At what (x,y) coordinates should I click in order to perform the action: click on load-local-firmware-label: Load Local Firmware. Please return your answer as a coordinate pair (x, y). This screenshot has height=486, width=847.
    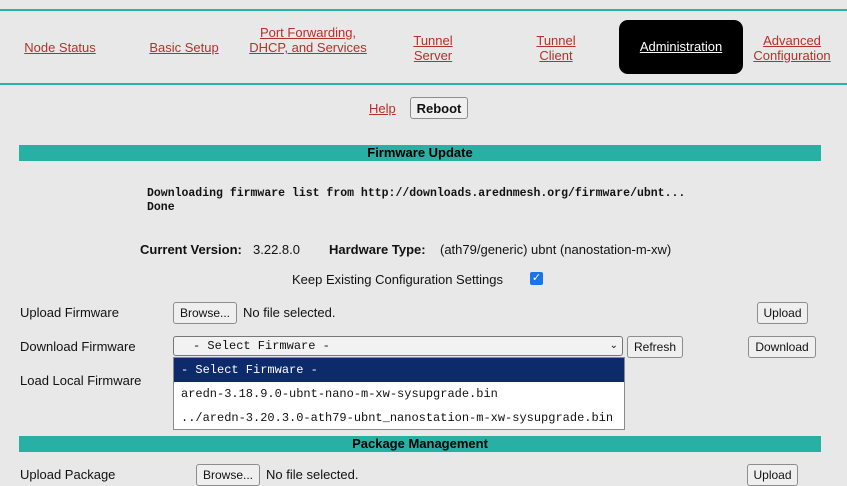
    Looking at the image, I should click on (81, 380).